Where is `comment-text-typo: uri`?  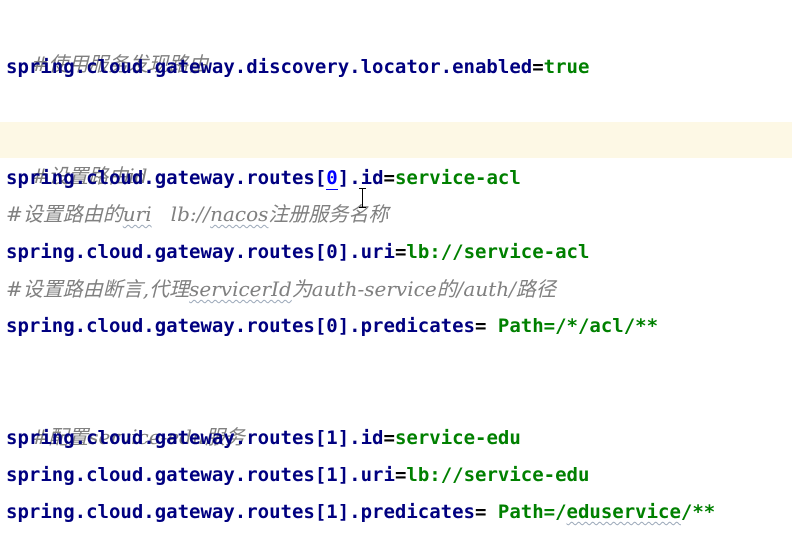 comment-text-typo: uri is located at coordinates (137, 214).